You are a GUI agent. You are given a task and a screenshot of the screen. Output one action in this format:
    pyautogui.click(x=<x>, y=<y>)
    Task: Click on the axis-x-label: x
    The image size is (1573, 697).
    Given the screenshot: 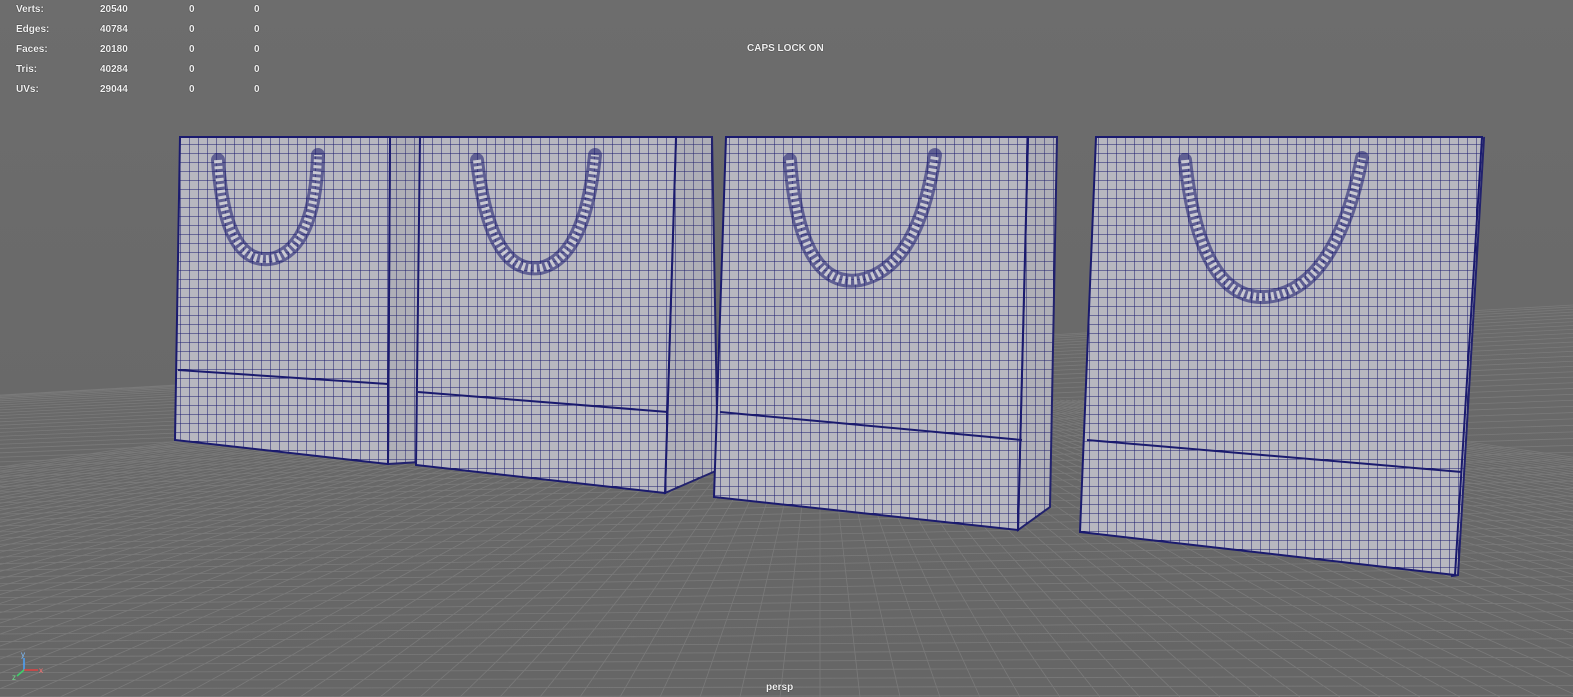 What is the action you would take?
    pyautogui.click(x=41, y=670)
    